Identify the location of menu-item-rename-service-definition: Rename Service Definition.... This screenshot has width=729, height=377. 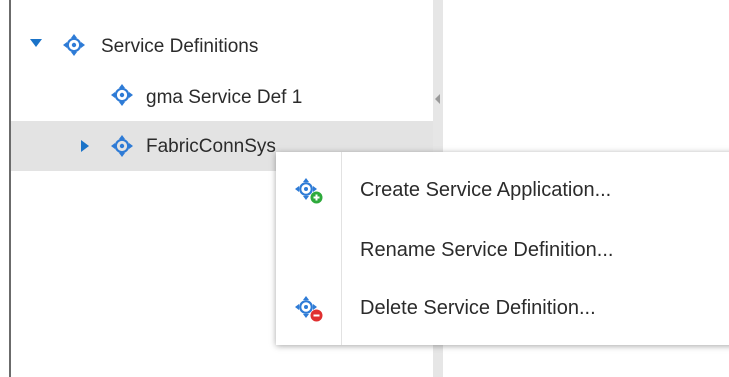
(502, 250).